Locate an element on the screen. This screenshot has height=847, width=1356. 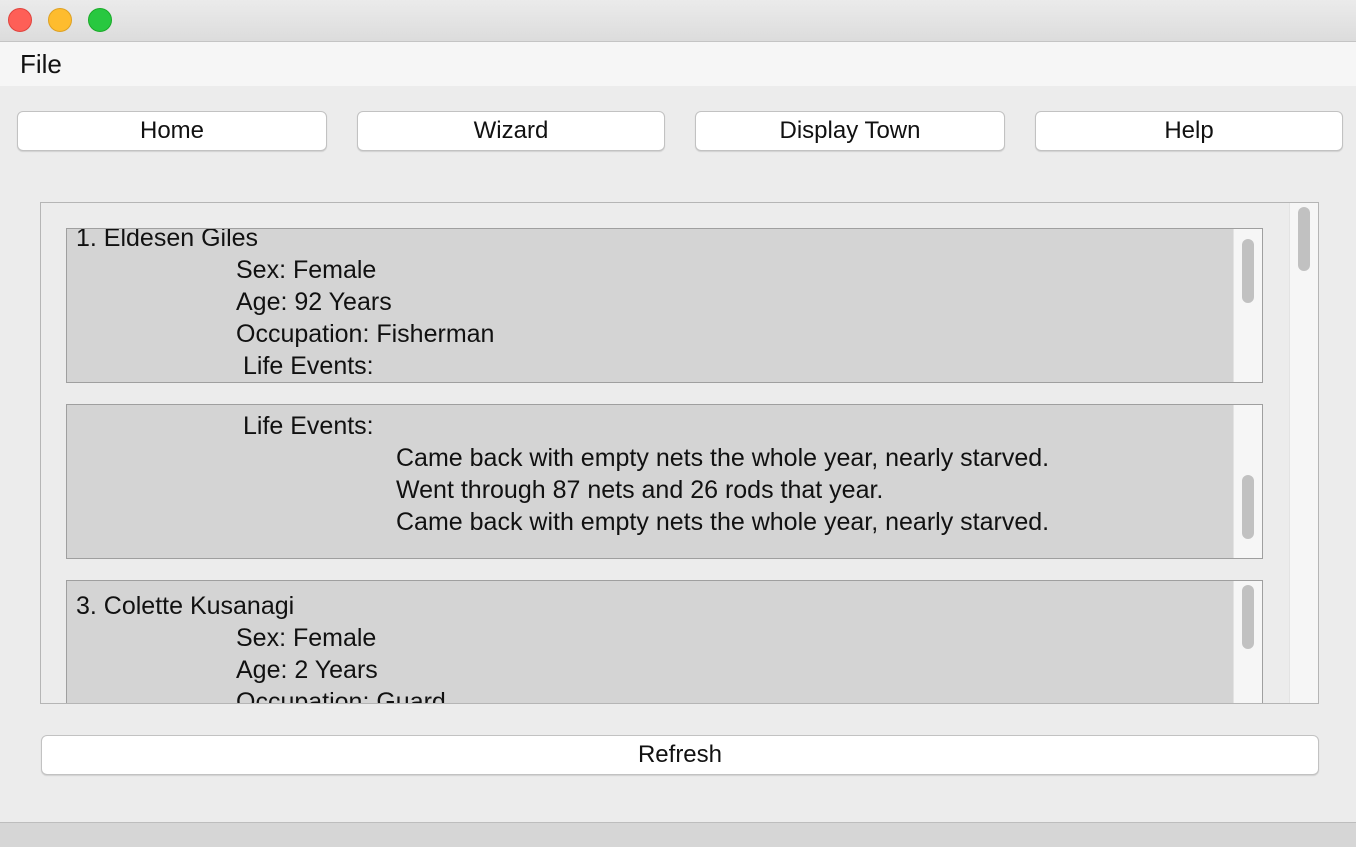
villager-occupation: Occupation: Fisherman is located at coordinates (365, 334).